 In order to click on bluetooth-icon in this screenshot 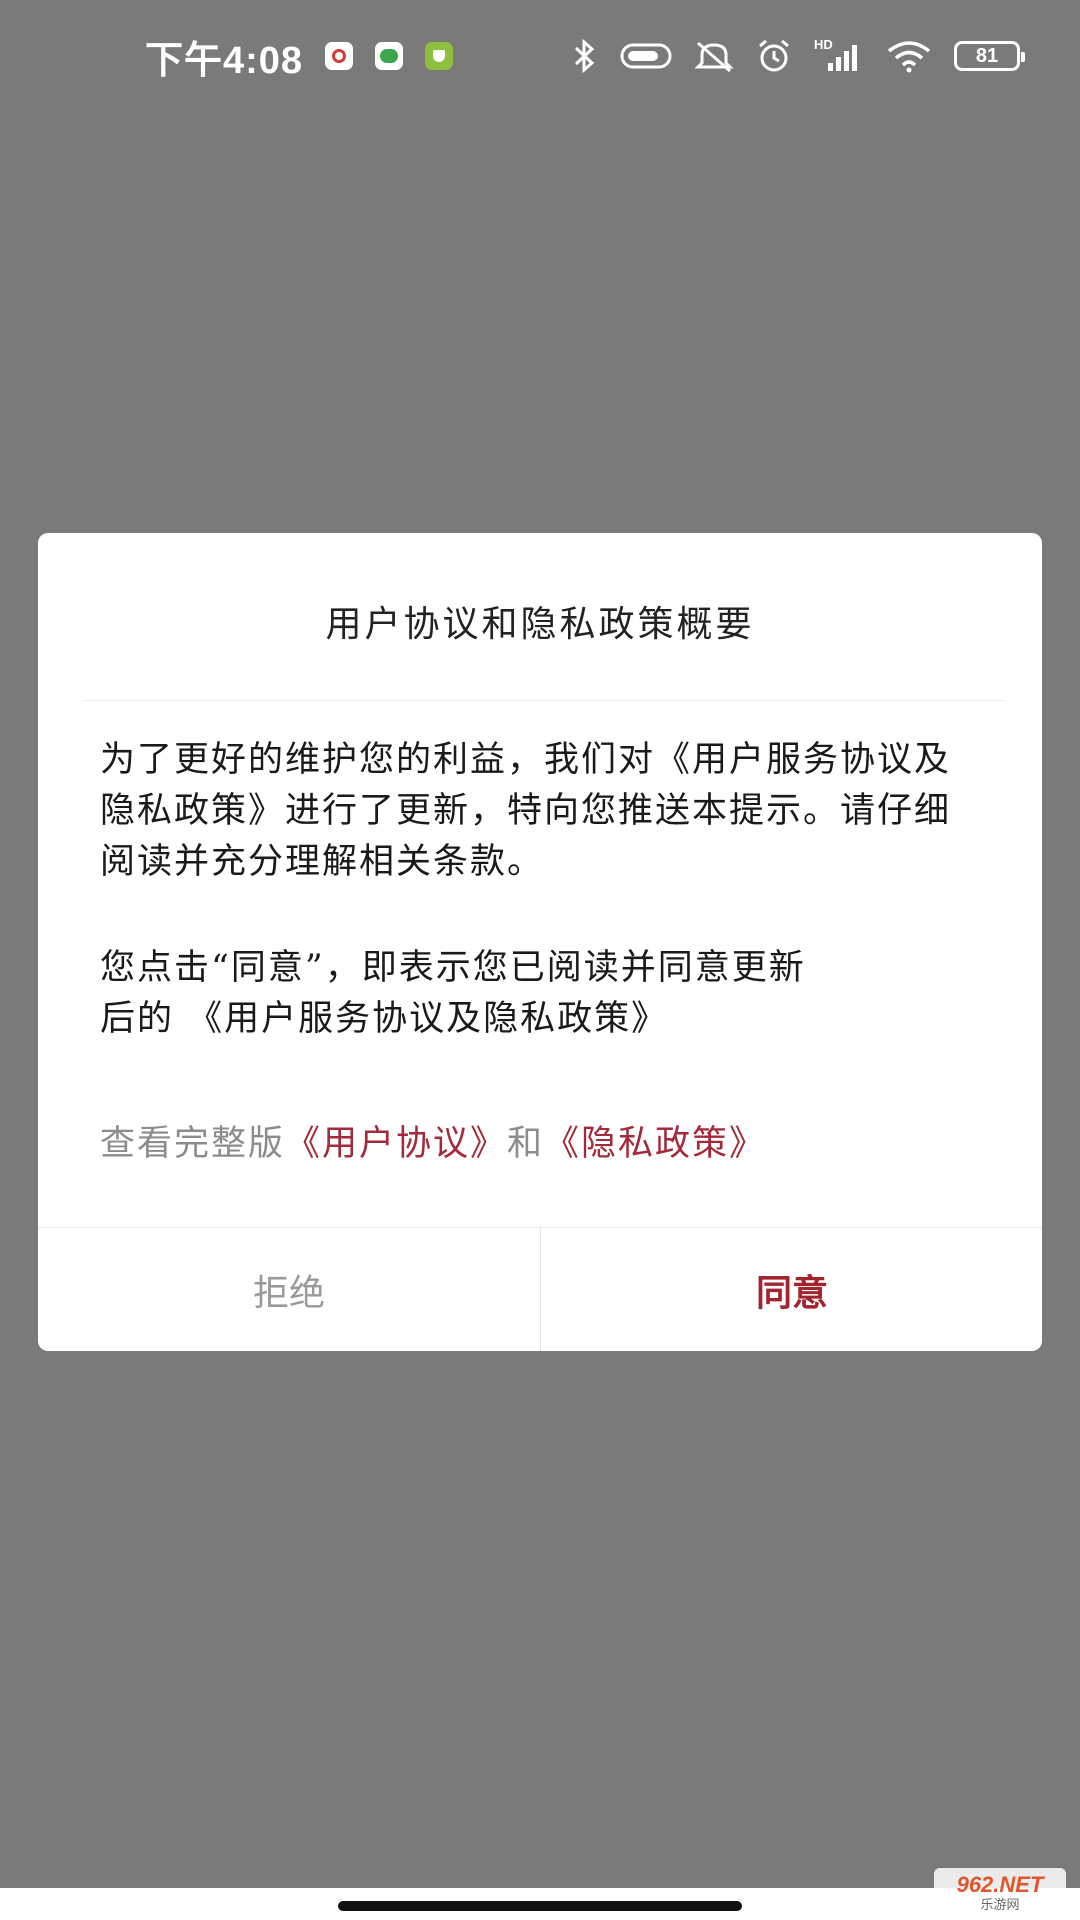, I will do `click(584, 56)`.